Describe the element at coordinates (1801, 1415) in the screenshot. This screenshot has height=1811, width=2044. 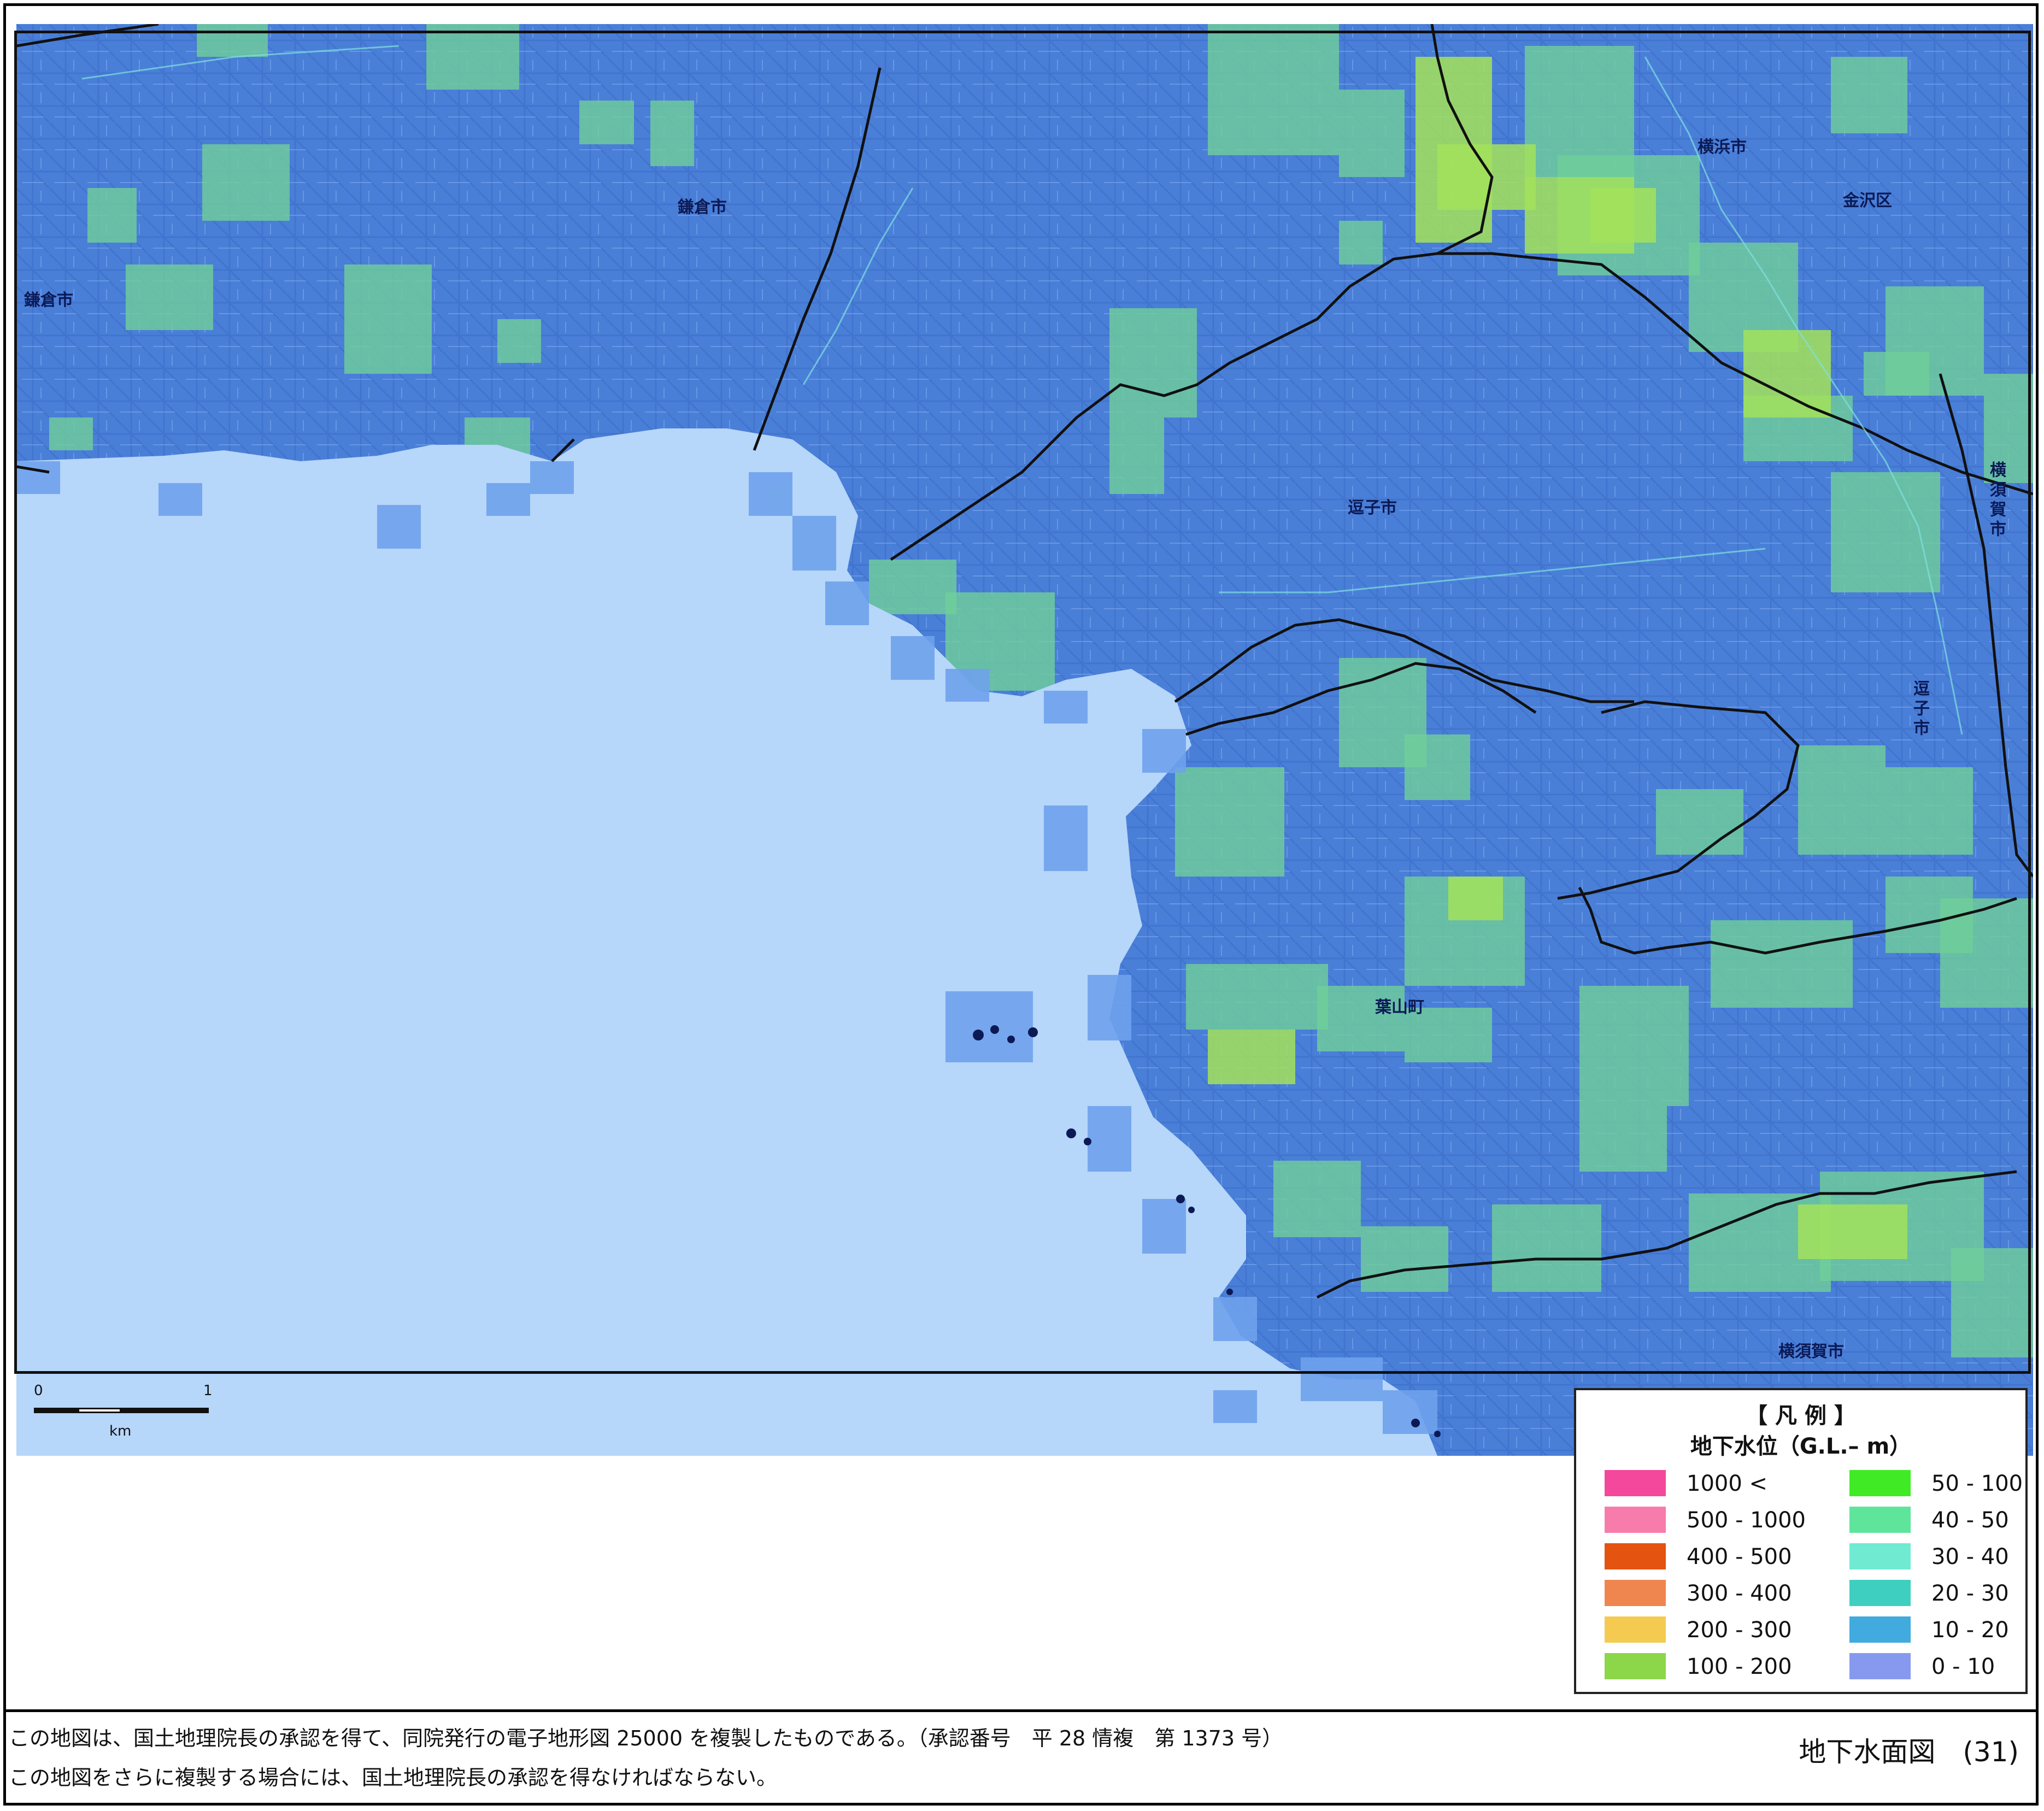
I see `legend-title: 【 凡 例 】` at that location.